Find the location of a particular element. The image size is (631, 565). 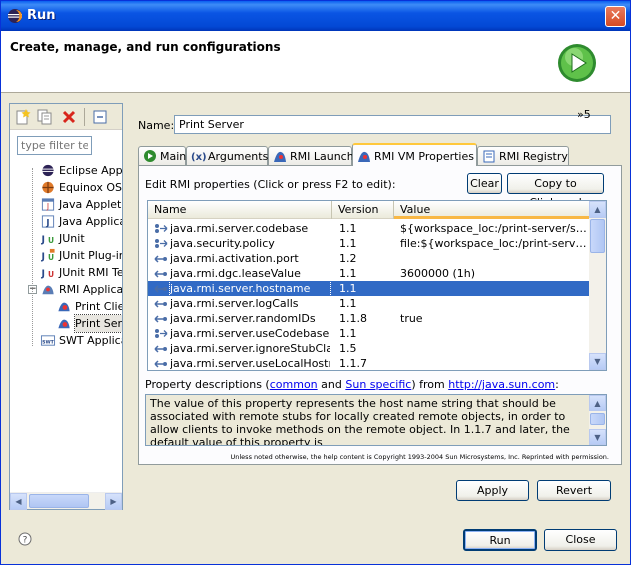

apply-button: Apply is located at coordinates (492, 490).